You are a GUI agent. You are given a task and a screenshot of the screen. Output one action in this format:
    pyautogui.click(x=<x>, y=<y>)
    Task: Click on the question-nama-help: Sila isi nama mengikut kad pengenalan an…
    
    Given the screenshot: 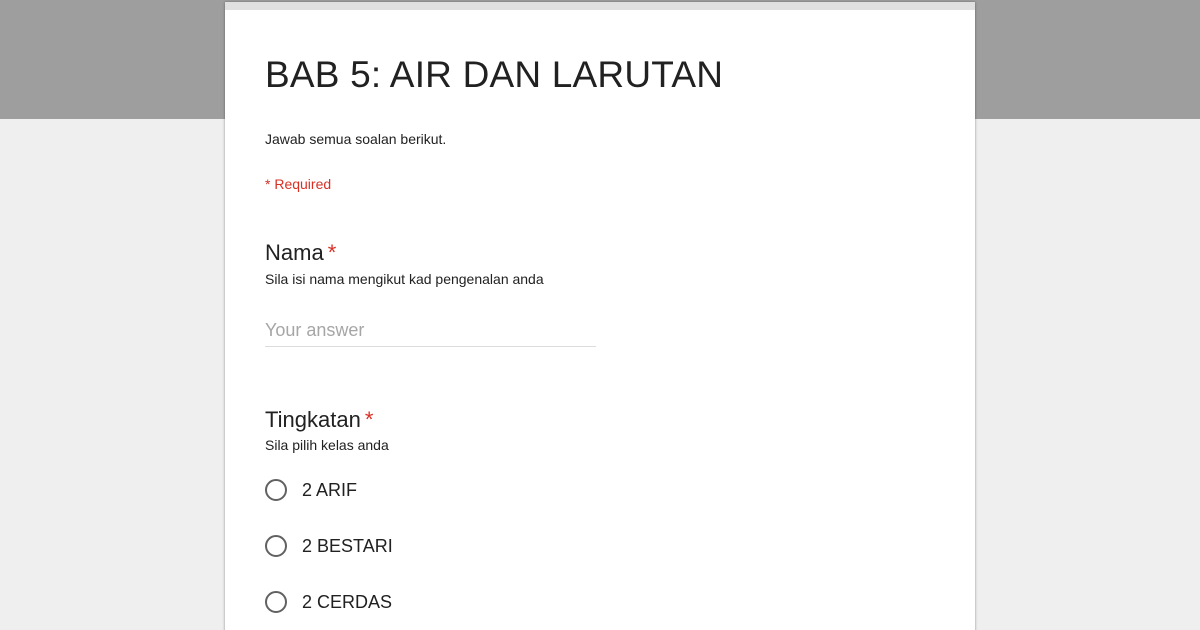 What is the action you would take?
    pyautogui.click(x=404, y=279)
    